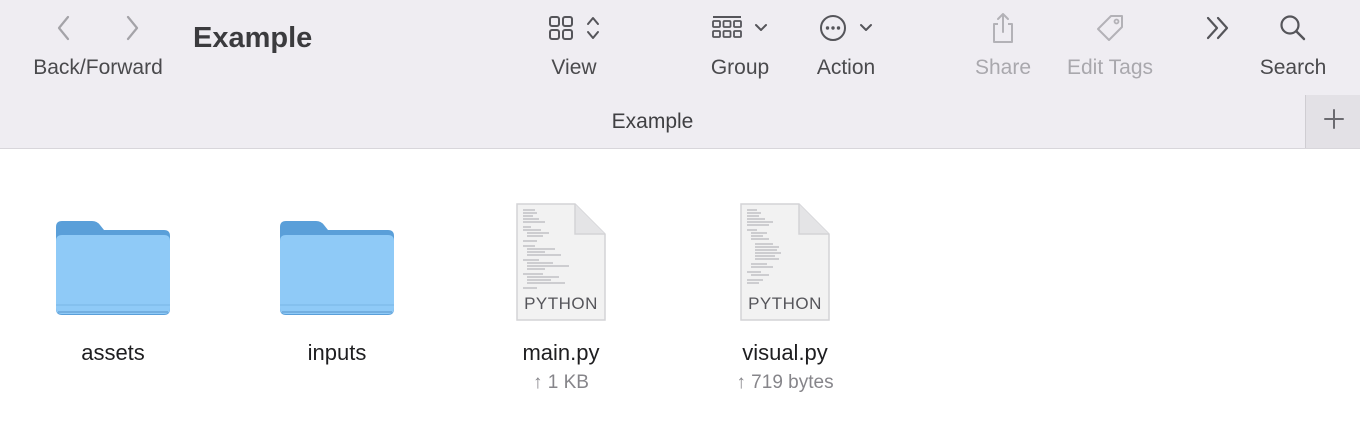 The height and width of the screenshot is (440, 1360). I want to click on group-icons, so click(740, 30).